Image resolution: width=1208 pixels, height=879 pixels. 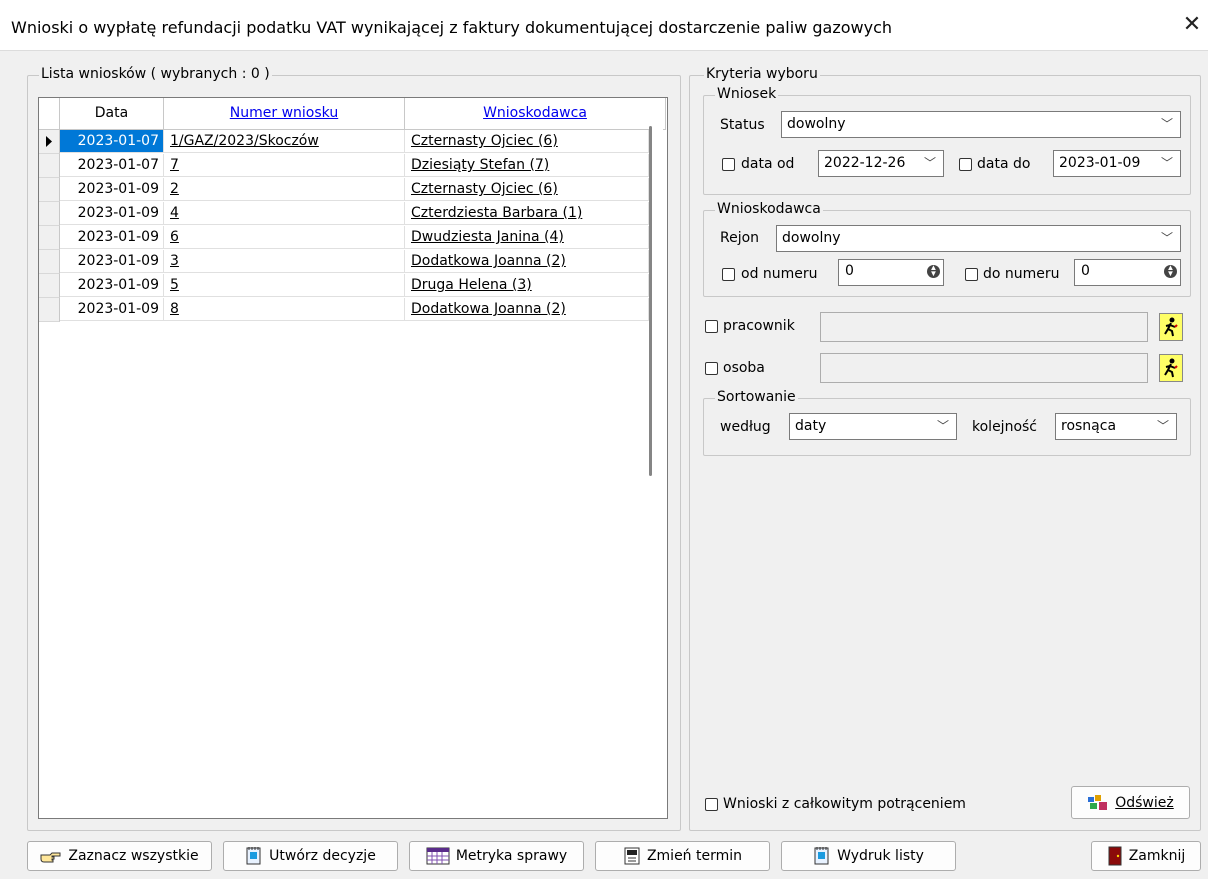 What do you see at coordinates (322, 856) in the screenshot?
I see `create-decision-label: Utwórz decyzje` at bounding box center [322, 856].